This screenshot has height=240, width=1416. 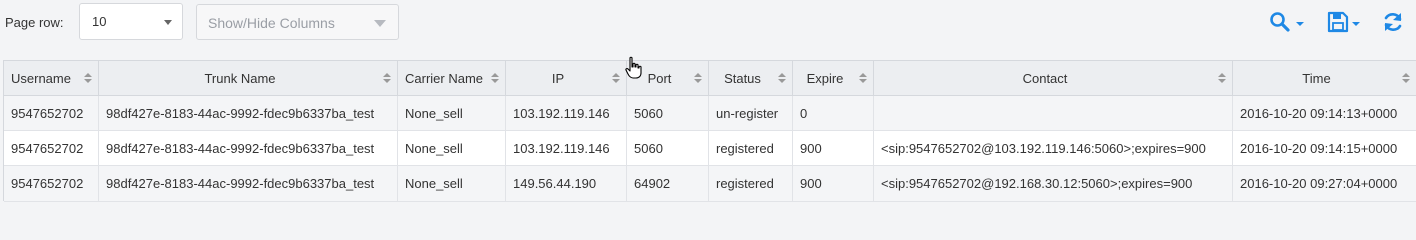 I want to click on column-header-trunk-name: Trunk Name, so click(x=248, y=78).